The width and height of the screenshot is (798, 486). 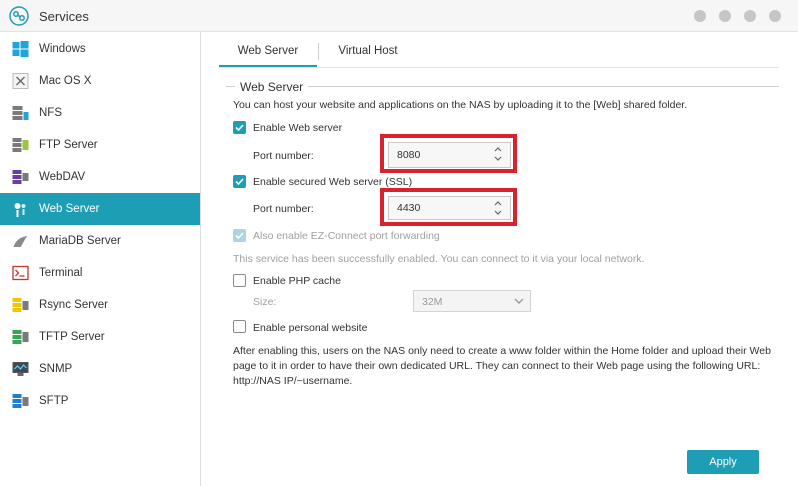 I want to click on window-minimize-button, so click(x=725, y=16).